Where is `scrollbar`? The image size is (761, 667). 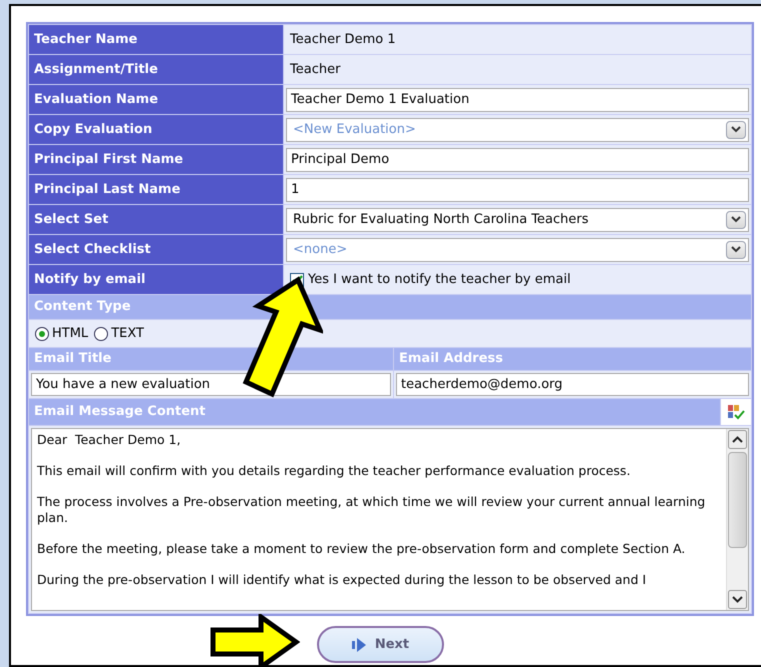
scrollbar is located at coordinates (737, 519).